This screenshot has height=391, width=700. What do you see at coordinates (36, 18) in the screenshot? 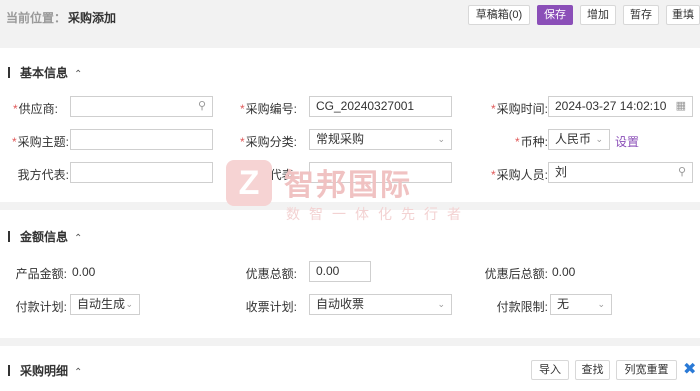
I see `breadcrumb-prefix: 当前位置：` at bounding box center [36, 18].